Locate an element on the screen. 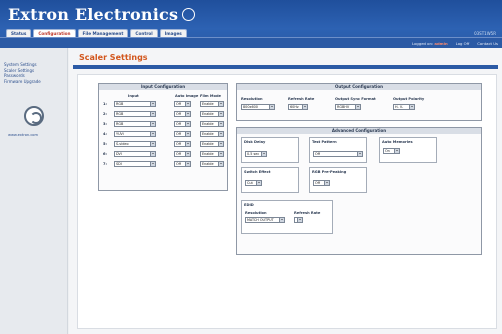  input-select: SDI is located at coordinates (135, 164).